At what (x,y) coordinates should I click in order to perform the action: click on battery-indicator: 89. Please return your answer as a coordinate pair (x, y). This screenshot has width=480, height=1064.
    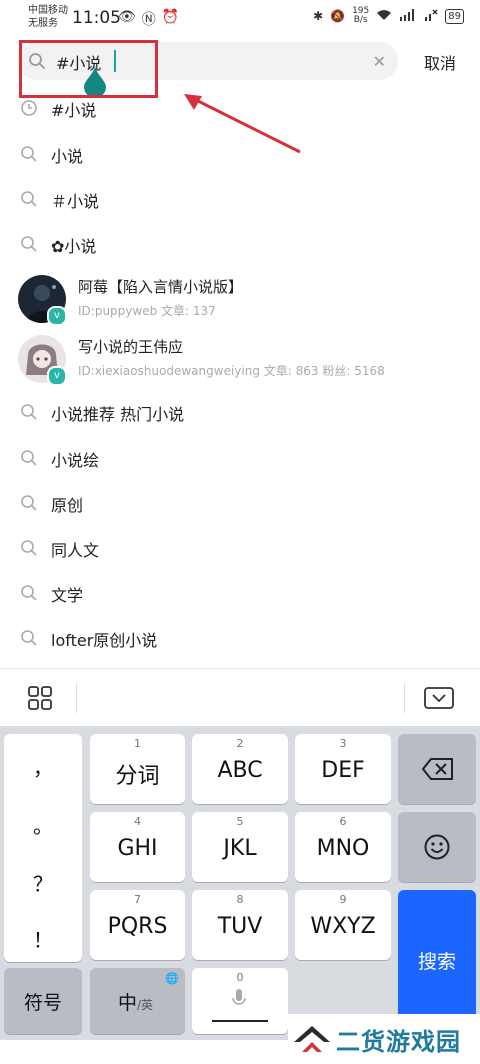
    Looking at the image, I should click on (454, 16).